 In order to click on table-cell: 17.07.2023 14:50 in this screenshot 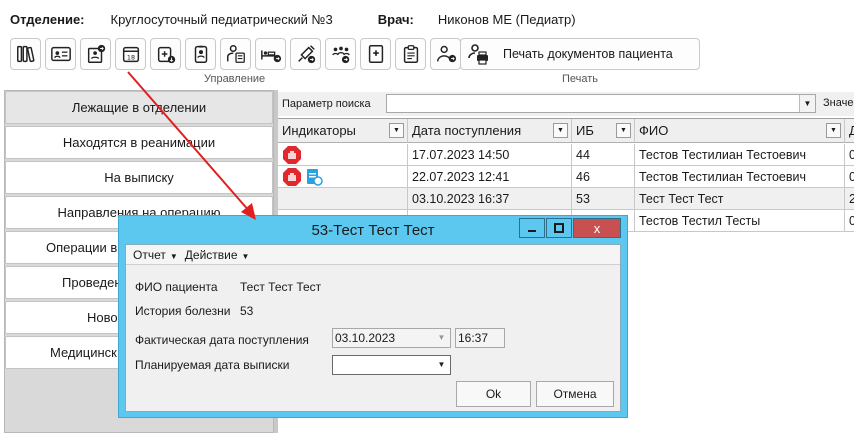, I will do `click(490, 155)`.